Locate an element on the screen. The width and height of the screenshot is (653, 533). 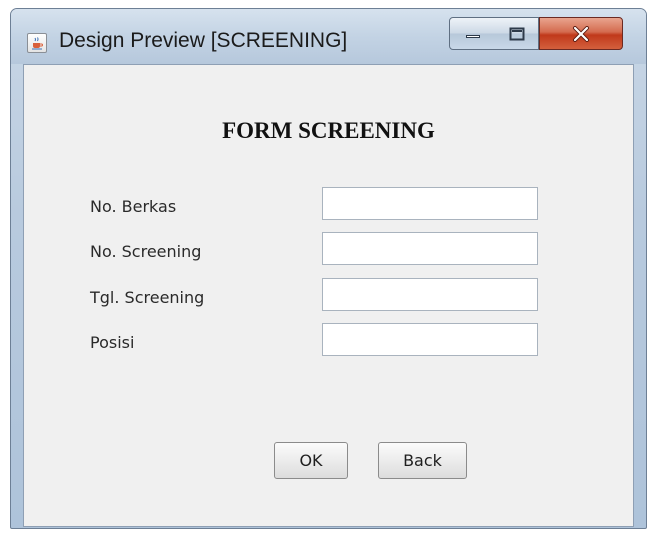
back-button: Back is located at coordinates (422, 460).